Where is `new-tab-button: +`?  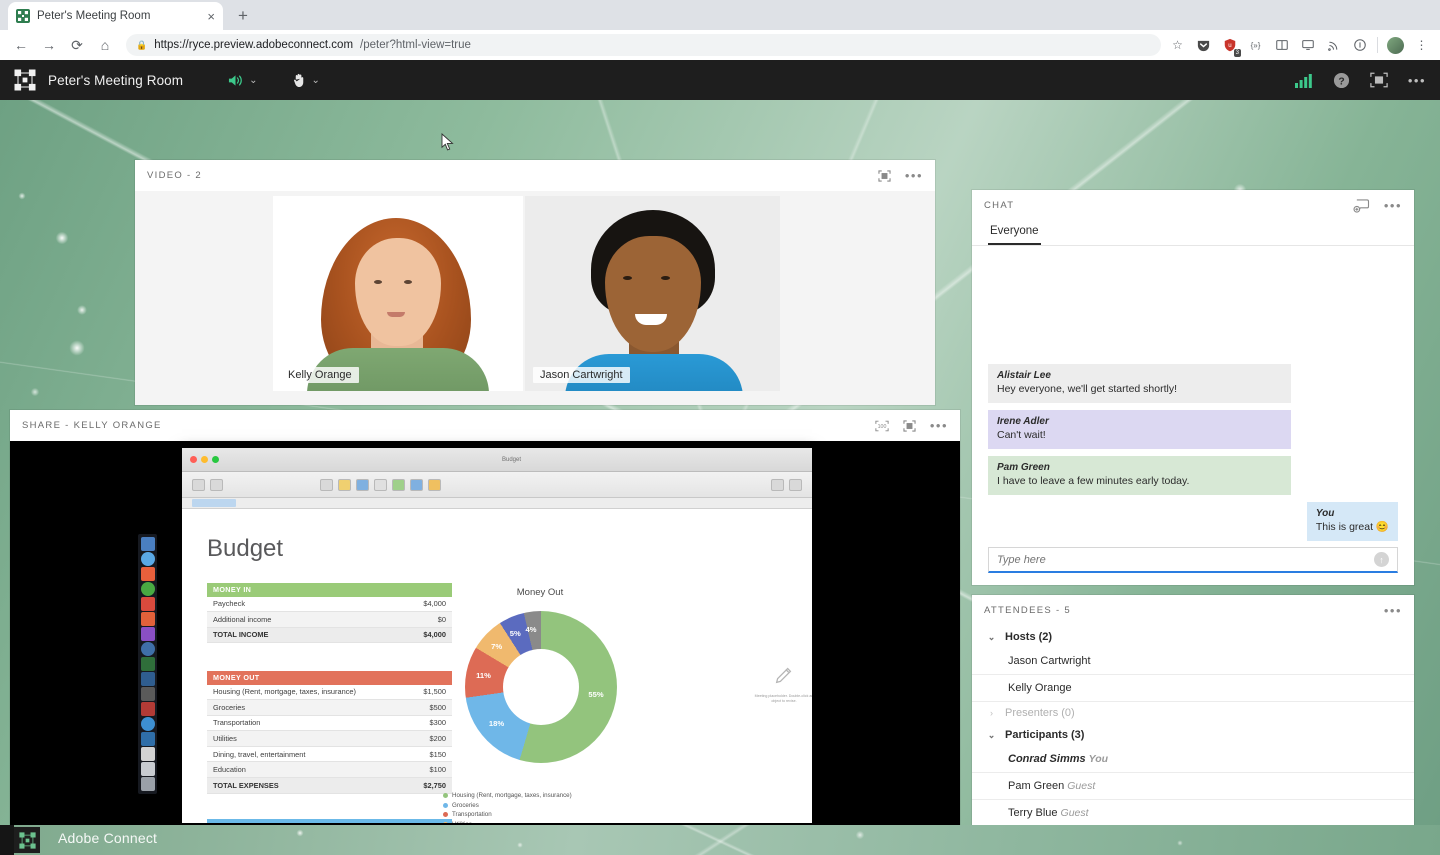
new-tab-button: + is located at coordinates (243, 16).